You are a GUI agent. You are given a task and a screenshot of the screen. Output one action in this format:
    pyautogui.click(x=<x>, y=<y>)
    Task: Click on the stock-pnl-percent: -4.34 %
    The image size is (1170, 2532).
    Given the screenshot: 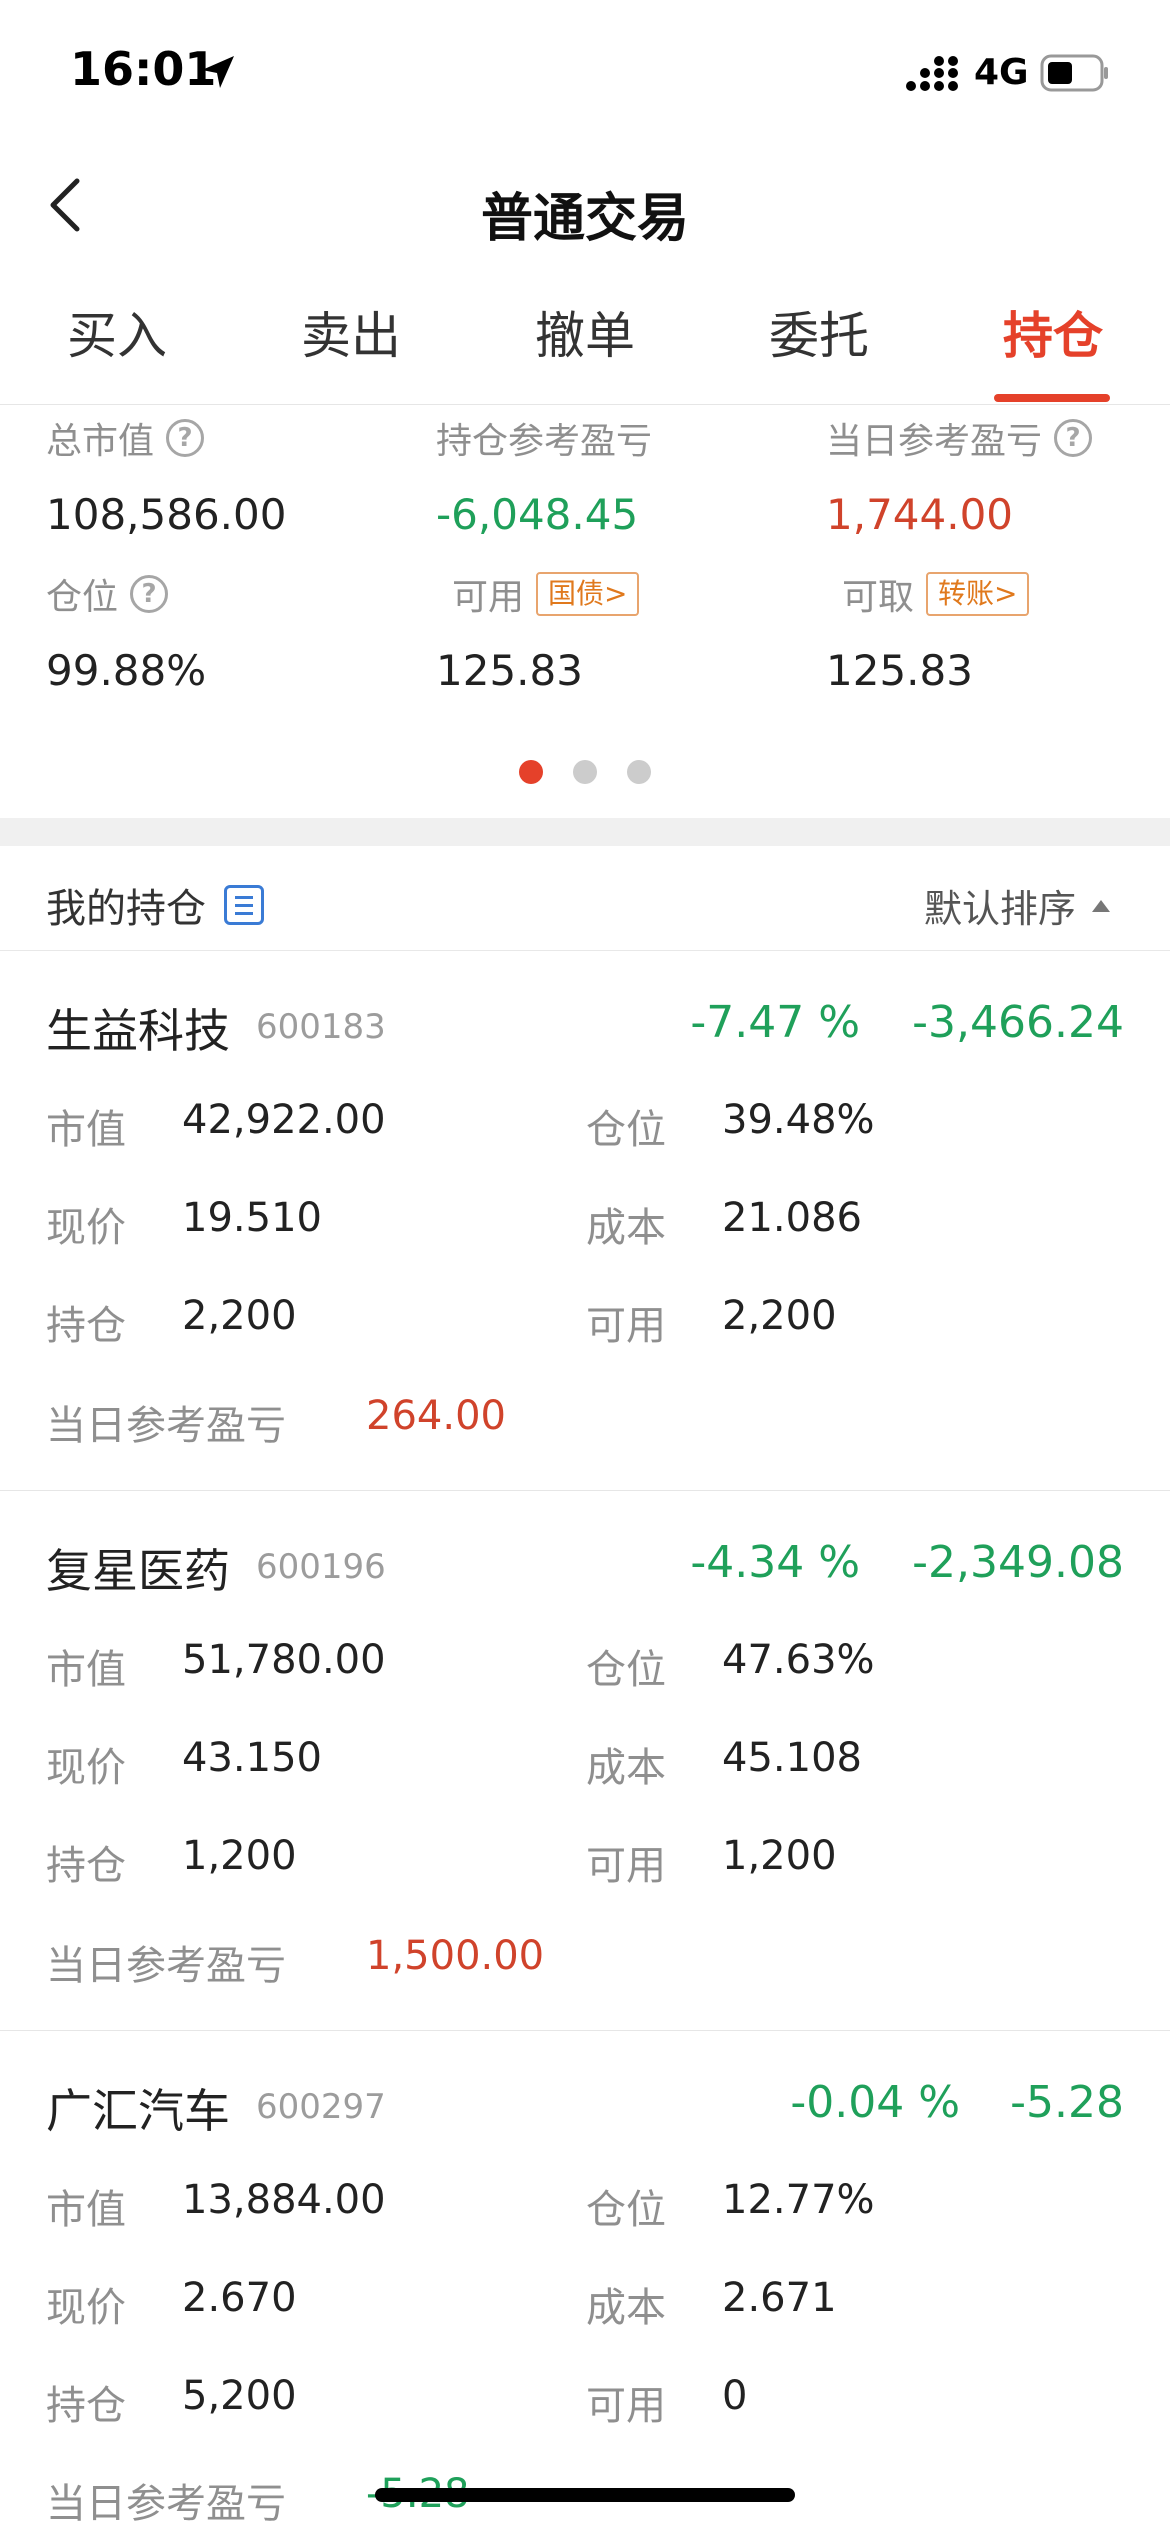 What is the action you would take?
    pyautogui.click(x=775, y=1562)
    